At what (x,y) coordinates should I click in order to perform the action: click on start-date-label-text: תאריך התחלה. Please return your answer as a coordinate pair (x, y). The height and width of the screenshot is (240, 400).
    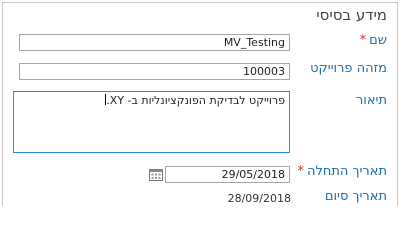
    Looking at the image, I should click on (346, 171).